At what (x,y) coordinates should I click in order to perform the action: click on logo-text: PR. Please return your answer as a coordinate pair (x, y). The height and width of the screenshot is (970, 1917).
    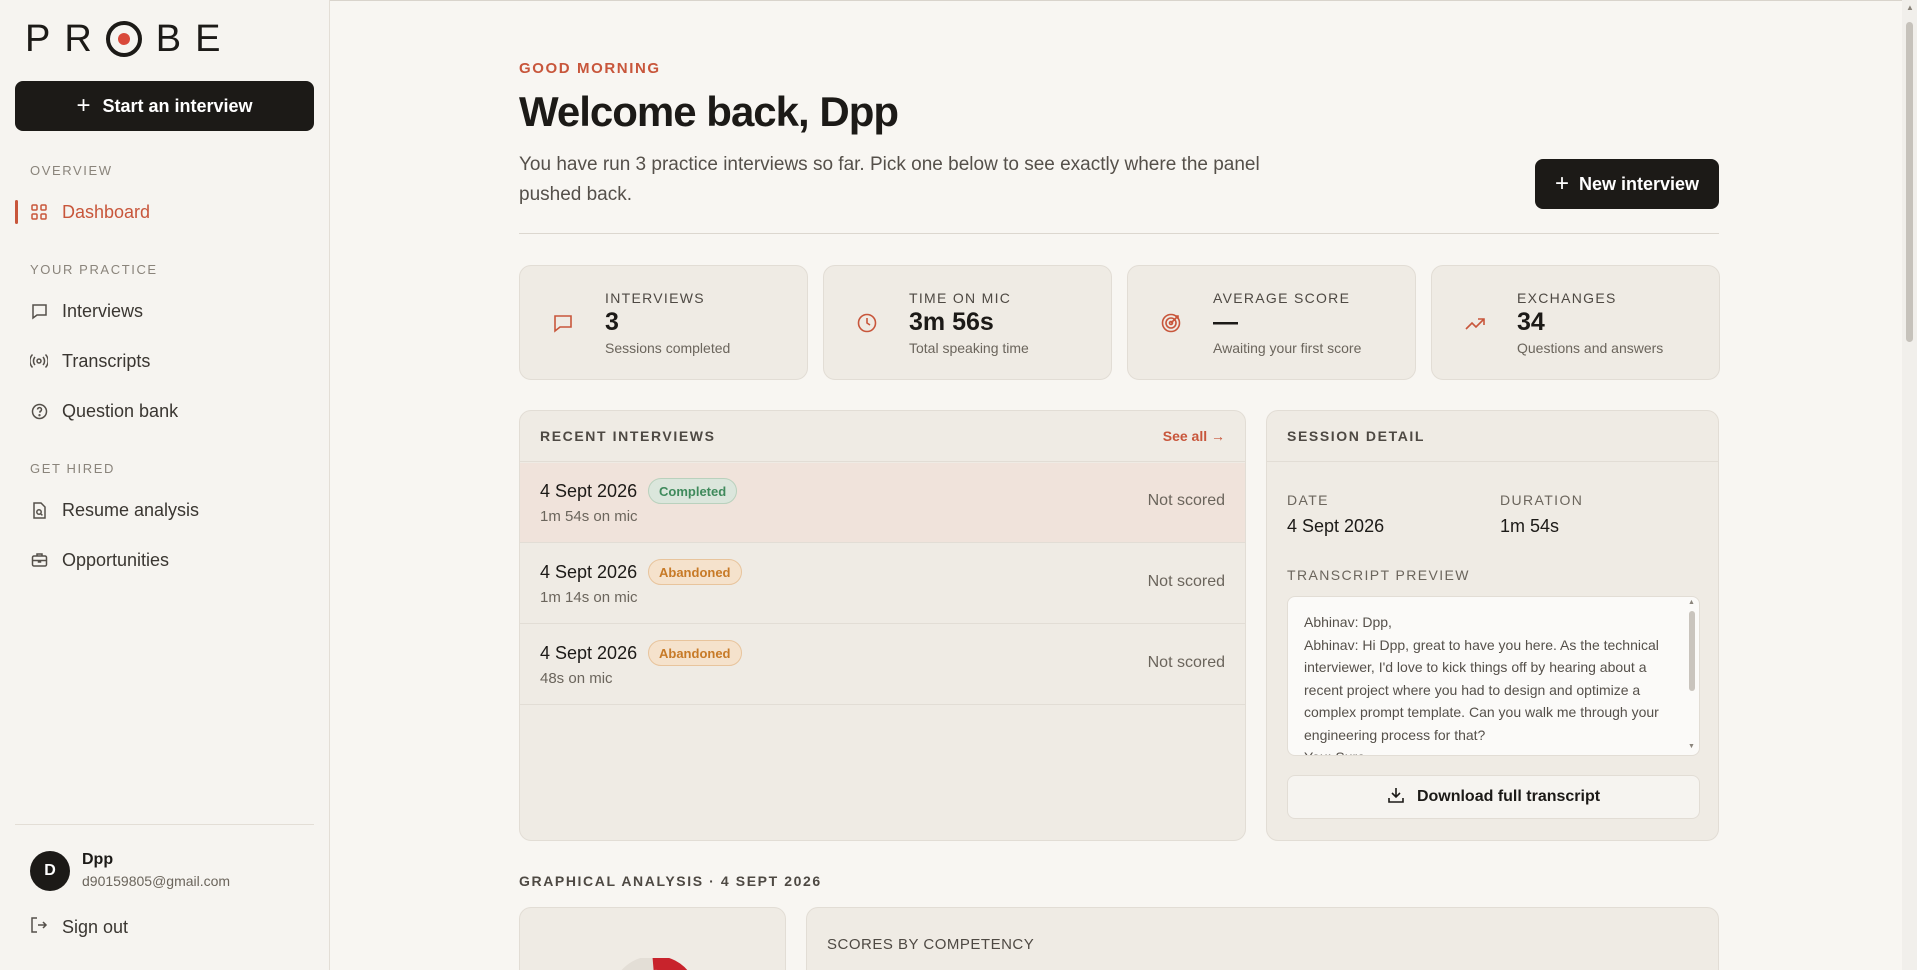
    Looking at the image, I should click on (65, 39).